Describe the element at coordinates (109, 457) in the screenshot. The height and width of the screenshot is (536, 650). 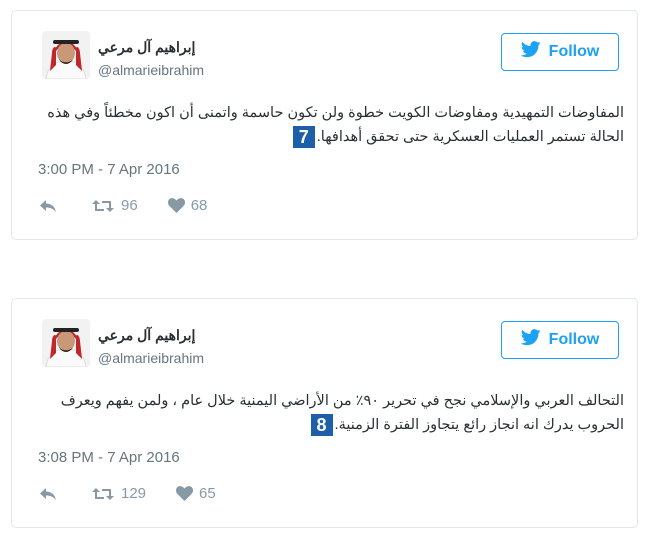
I see `tweet-timestamp: 3:08 PM - 7 Apr 2016` at that location.